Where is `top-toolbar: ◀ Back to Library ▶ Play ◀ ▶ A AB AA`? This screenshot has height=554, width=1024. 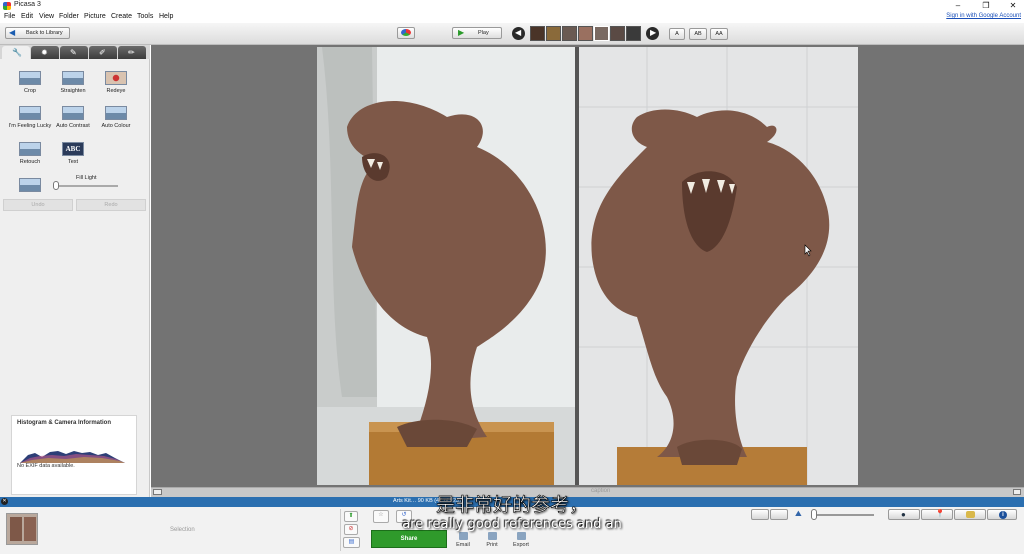 top-toolbar: ◀ Back to Library ▶ Play ◀ ▶ A AB AA is located at coordinates (512, 34).